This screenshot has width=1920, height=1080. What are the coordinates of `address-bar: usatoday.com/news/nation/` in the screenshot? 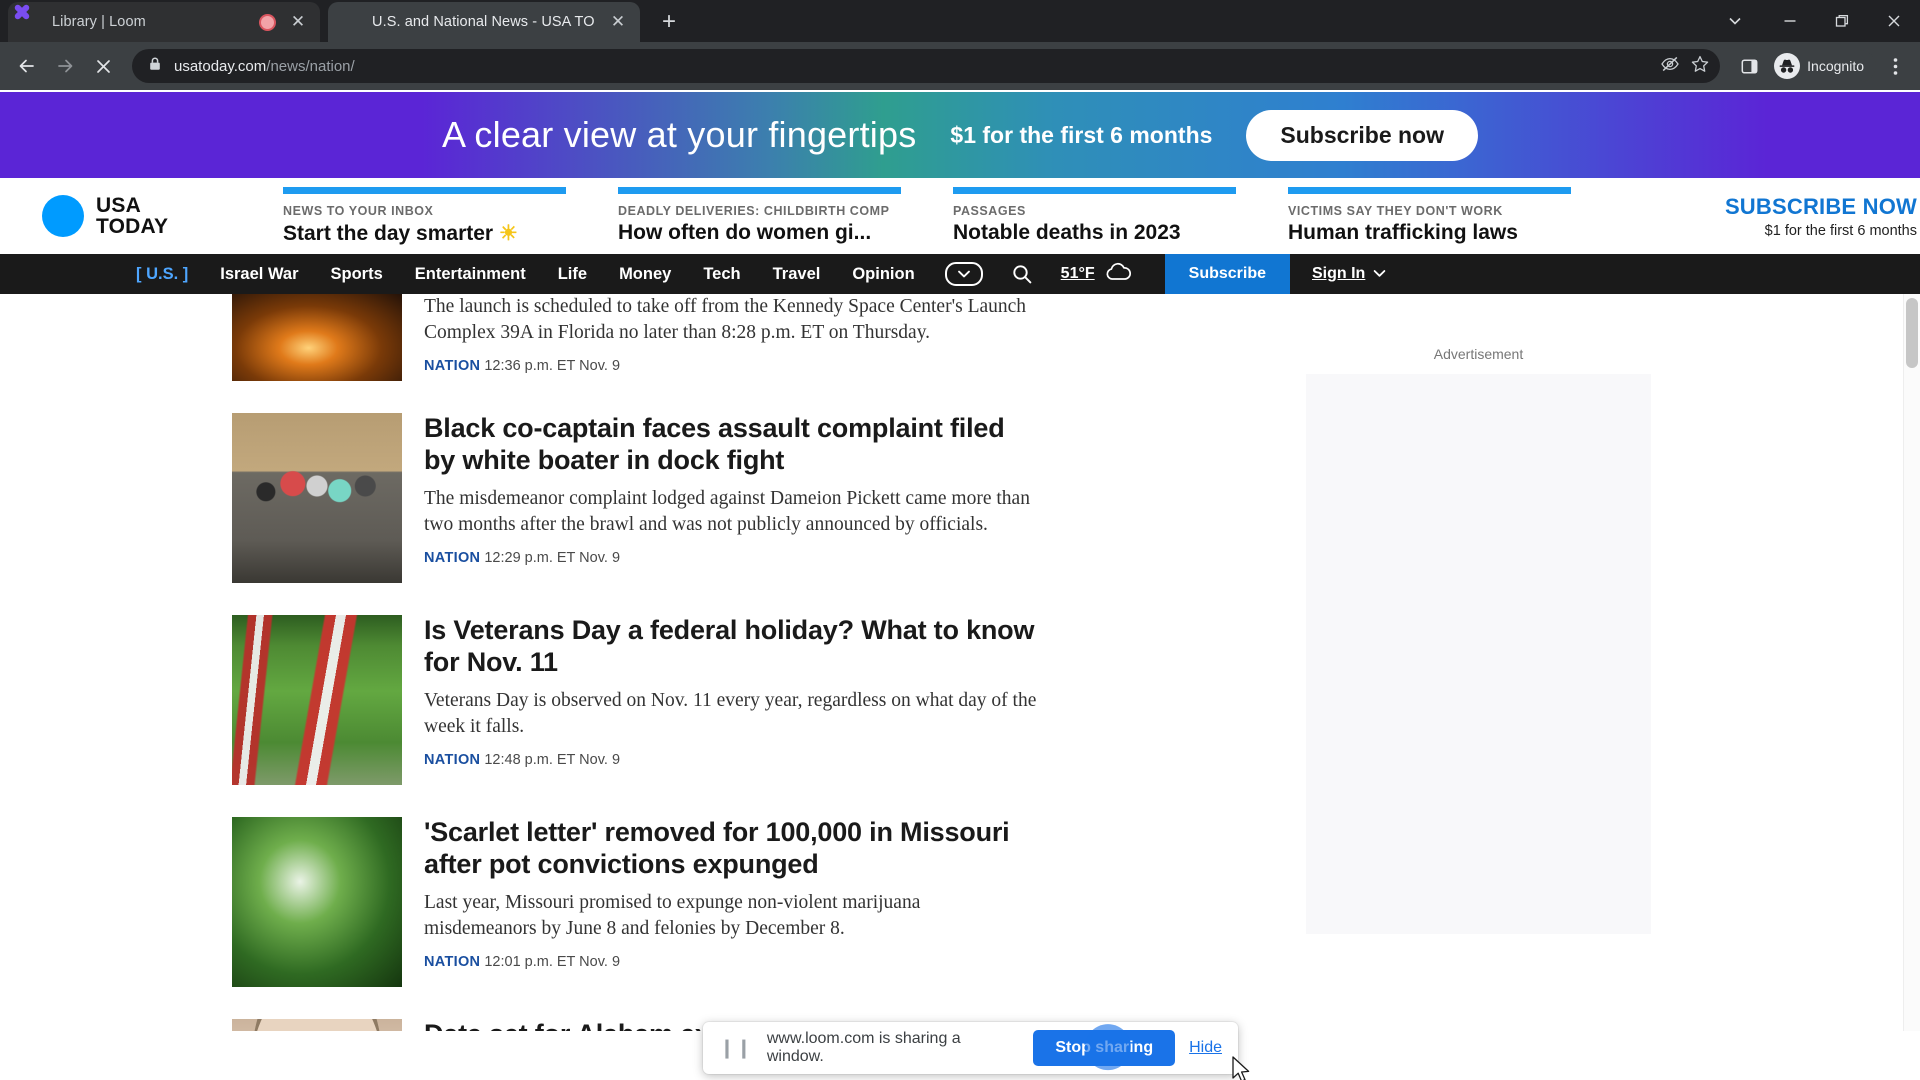 It's located at (926, 66).